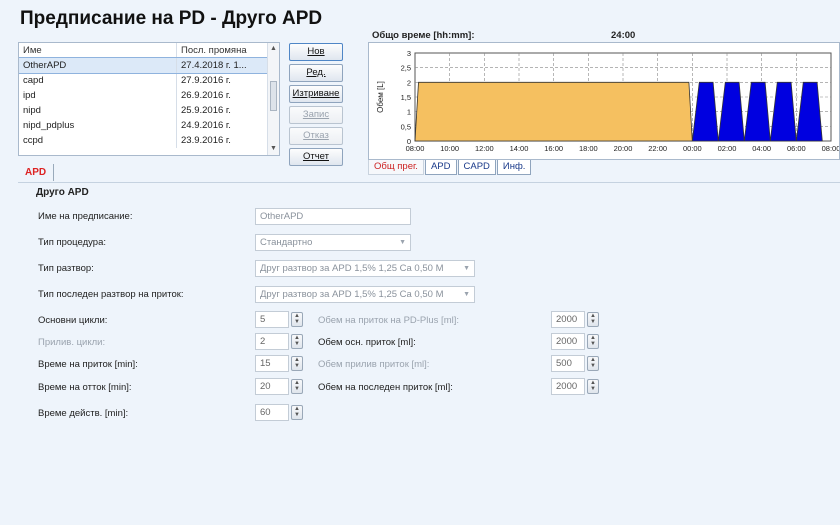 The image size is (840, 525). What do you see at coordinates (423, 35) in the screenshot?
I see `chart-total-time-label: Общо време [hh:mm]:` at bounding box center [423, 35].